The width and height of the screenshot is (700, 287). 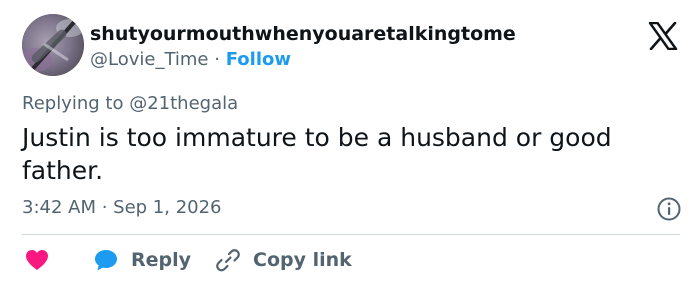 What do you see at coordinates (302, 260) in the screenshot?
I see `copy-link-label: Copy link` at bounding box center [302, 260].